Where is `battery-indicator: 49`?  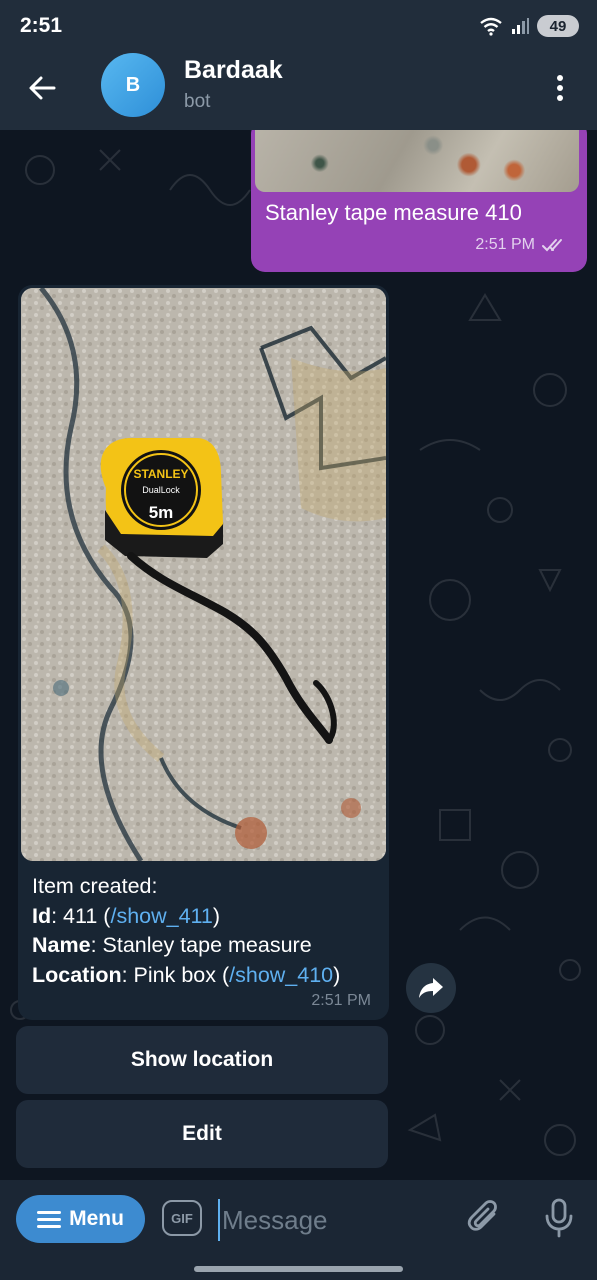
battery-indicator: 49 is located at coordinates (558, 26).